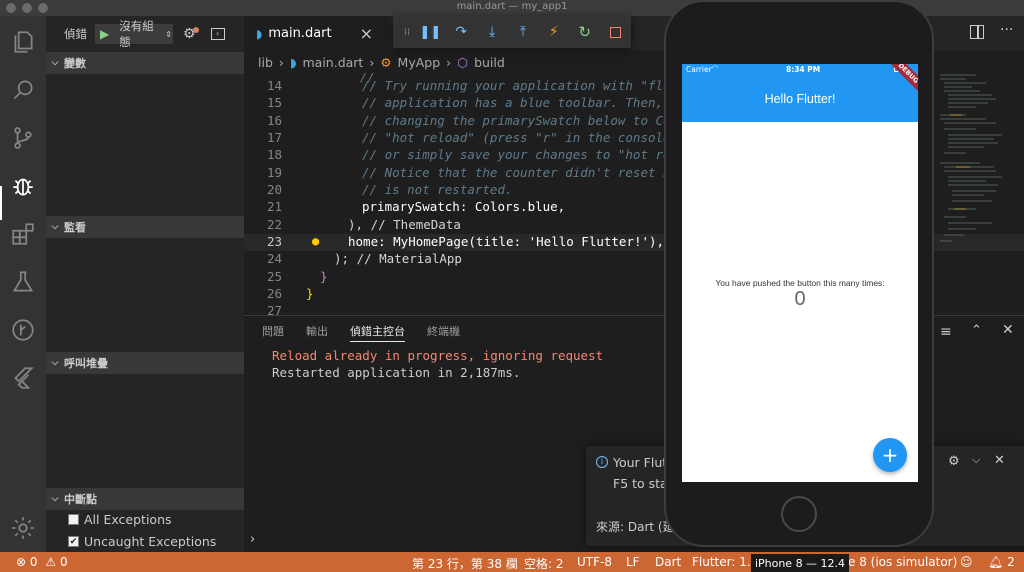 The width and height of the screenshot is (1024, 572). What do you see at coordinates (274, 154) in the screenshot?
I see `line-number: 18` at bounding box center [274, 154].